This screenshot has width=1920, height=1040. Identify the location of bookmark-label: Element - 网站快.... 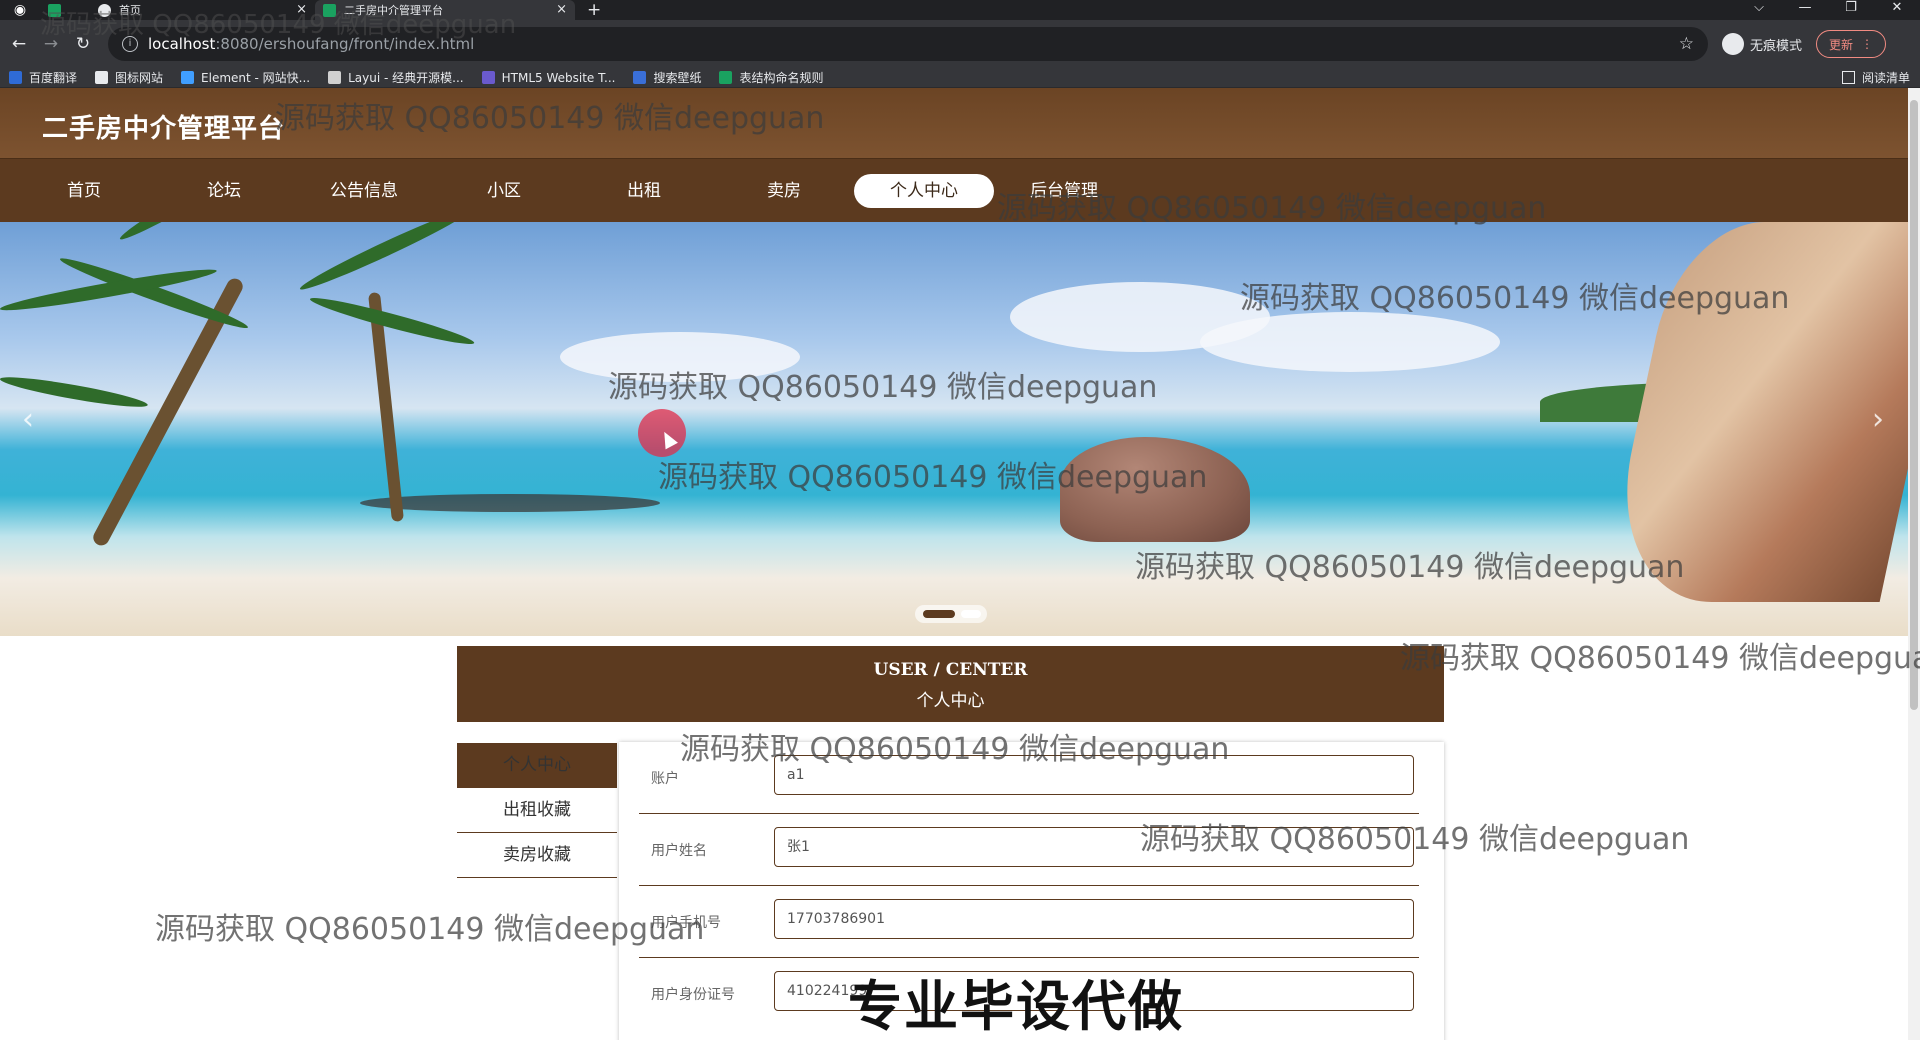
(256, 78).